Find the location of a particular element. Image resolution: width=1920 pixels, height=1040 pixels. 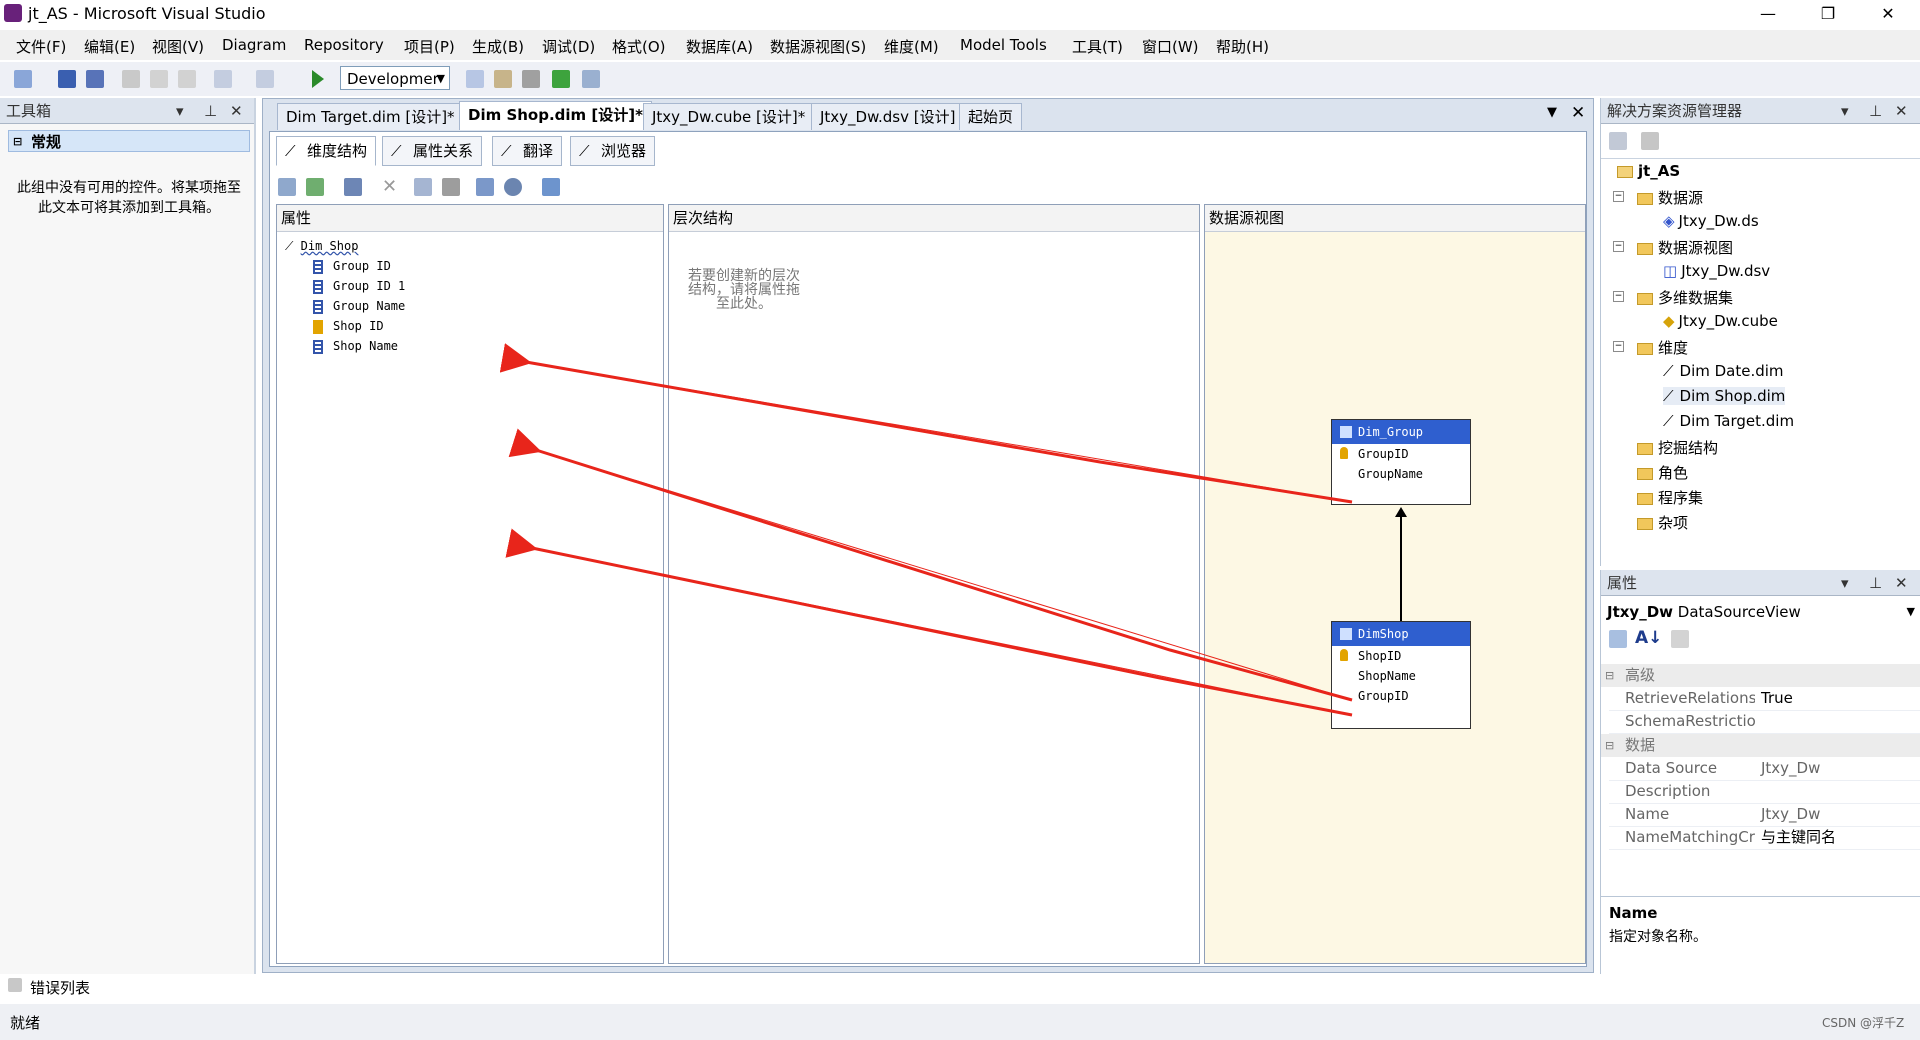

new-project-icon is located at coordinates (23, 79).